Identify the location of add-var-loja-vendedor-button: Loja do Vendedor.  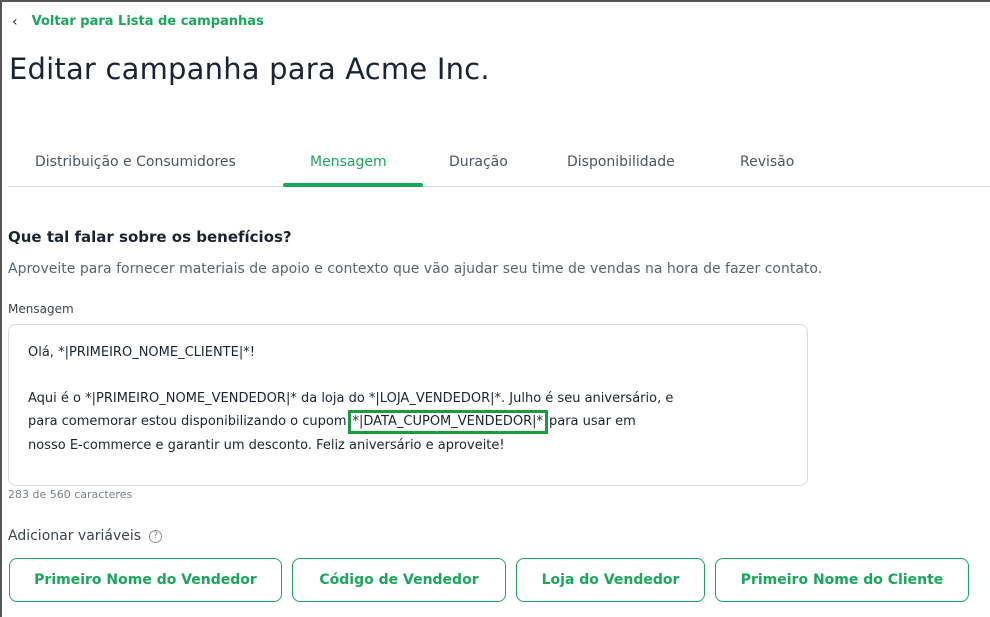
(610, 580).